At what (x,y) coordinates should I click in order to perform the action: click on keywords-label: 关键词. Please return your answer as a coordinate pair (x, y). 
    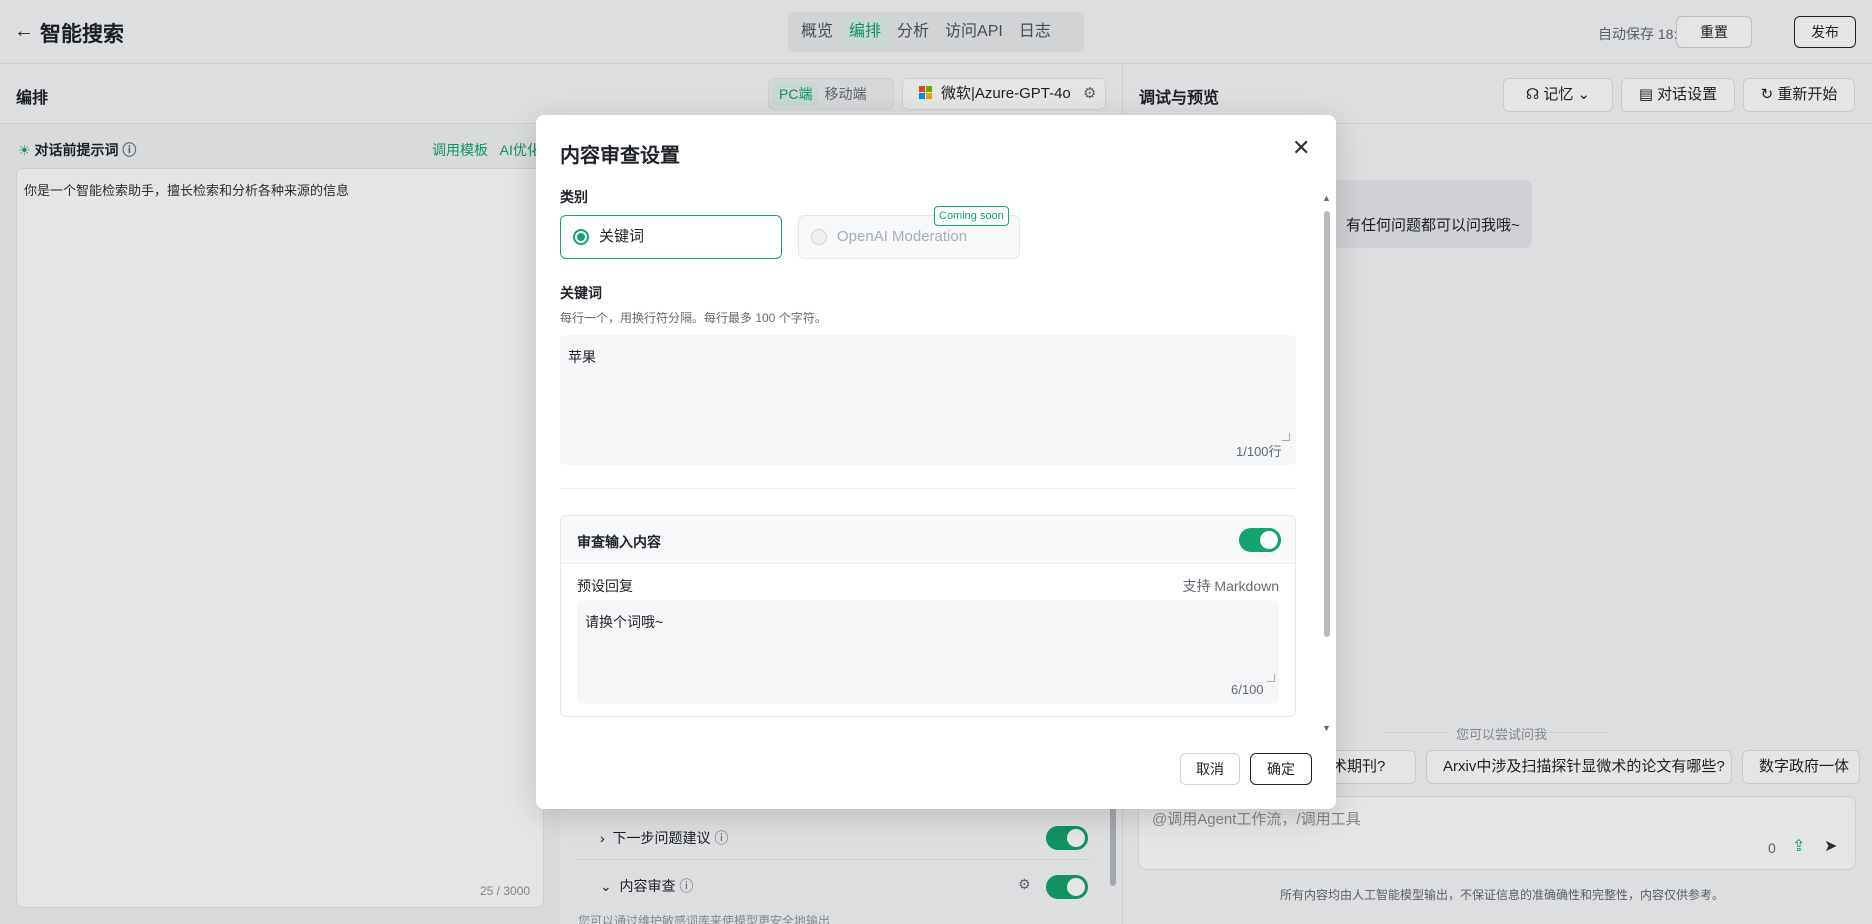
    Looking at the image, I should click on (581, 293).